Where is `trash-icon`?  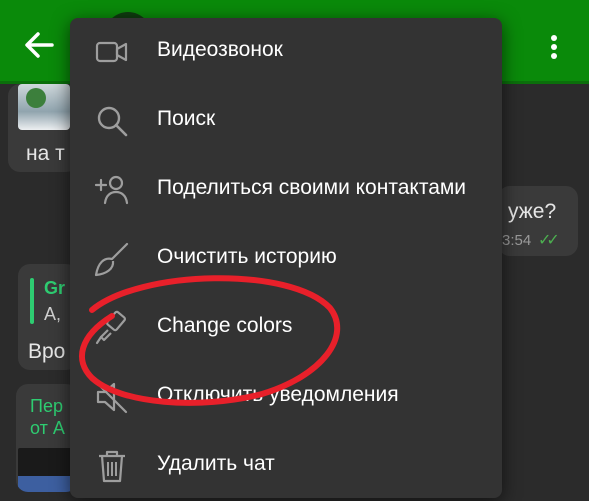
trash-icon is located at coordinates (112, 466).